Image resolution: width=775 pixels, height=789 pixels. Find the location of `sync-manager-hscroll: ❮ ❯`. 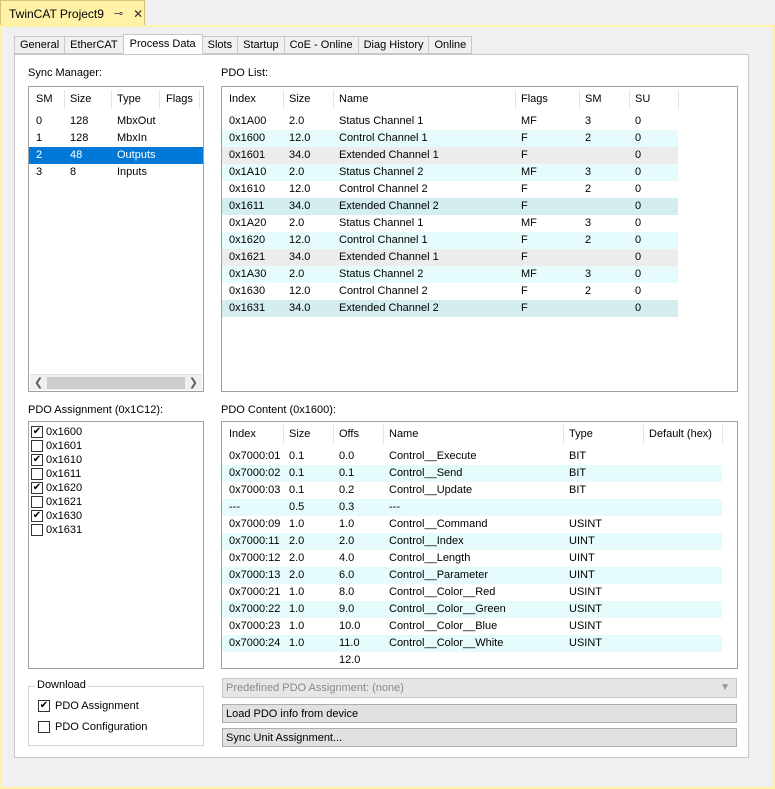

sync-manager-hscroll: ❮ ❯ is located at coordinates (116, 382).